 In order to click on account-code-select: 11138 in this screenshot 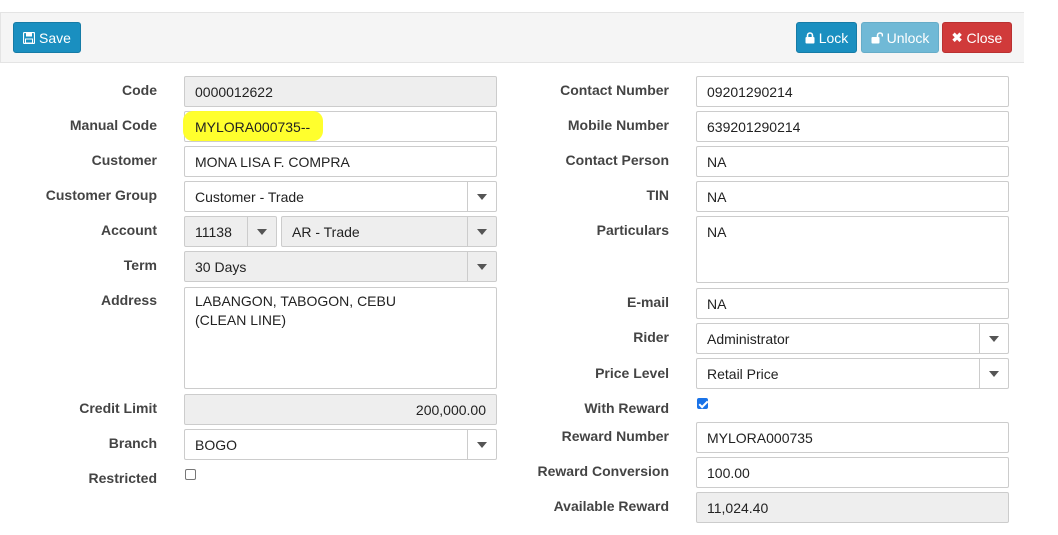, I will do `click(230, 231)`.